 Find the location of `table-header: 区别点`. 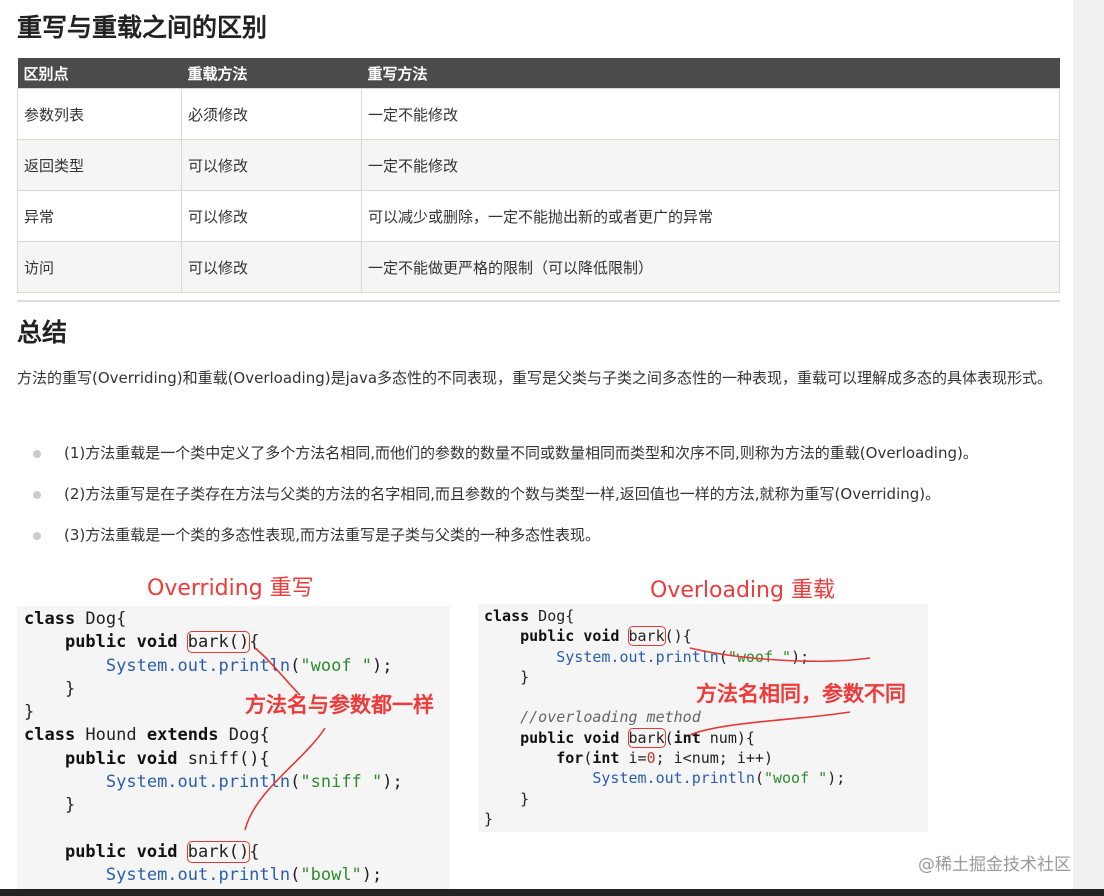

table-header: 区别点 is located at coordinates (99, 73).